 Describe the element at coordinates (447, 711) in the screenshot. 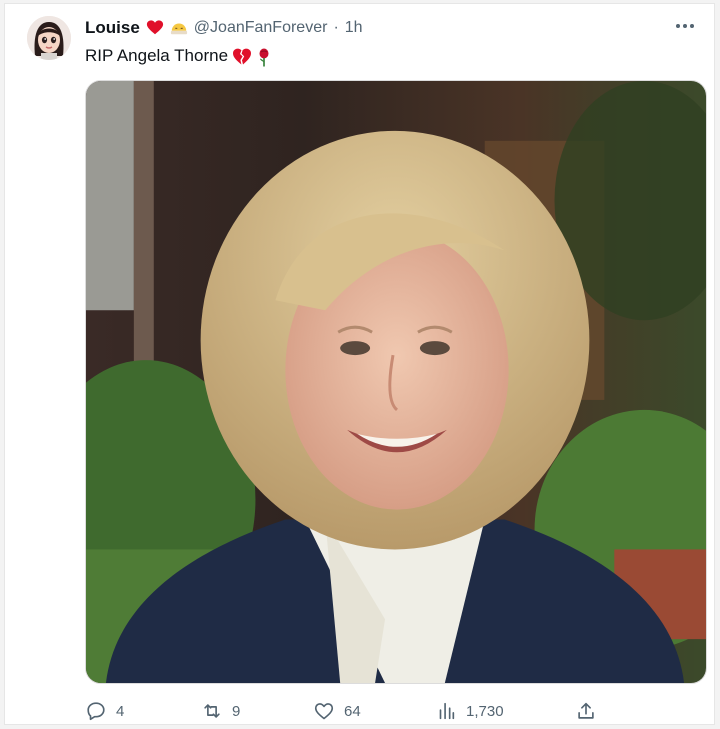

I see `views-chart-icon` at that location.